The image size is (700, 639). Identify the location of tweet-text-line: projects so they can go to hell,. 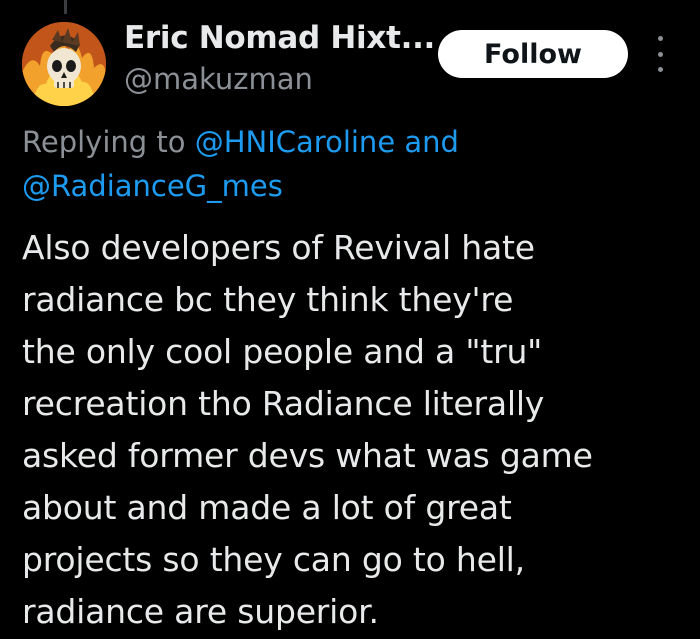
(273, 559).